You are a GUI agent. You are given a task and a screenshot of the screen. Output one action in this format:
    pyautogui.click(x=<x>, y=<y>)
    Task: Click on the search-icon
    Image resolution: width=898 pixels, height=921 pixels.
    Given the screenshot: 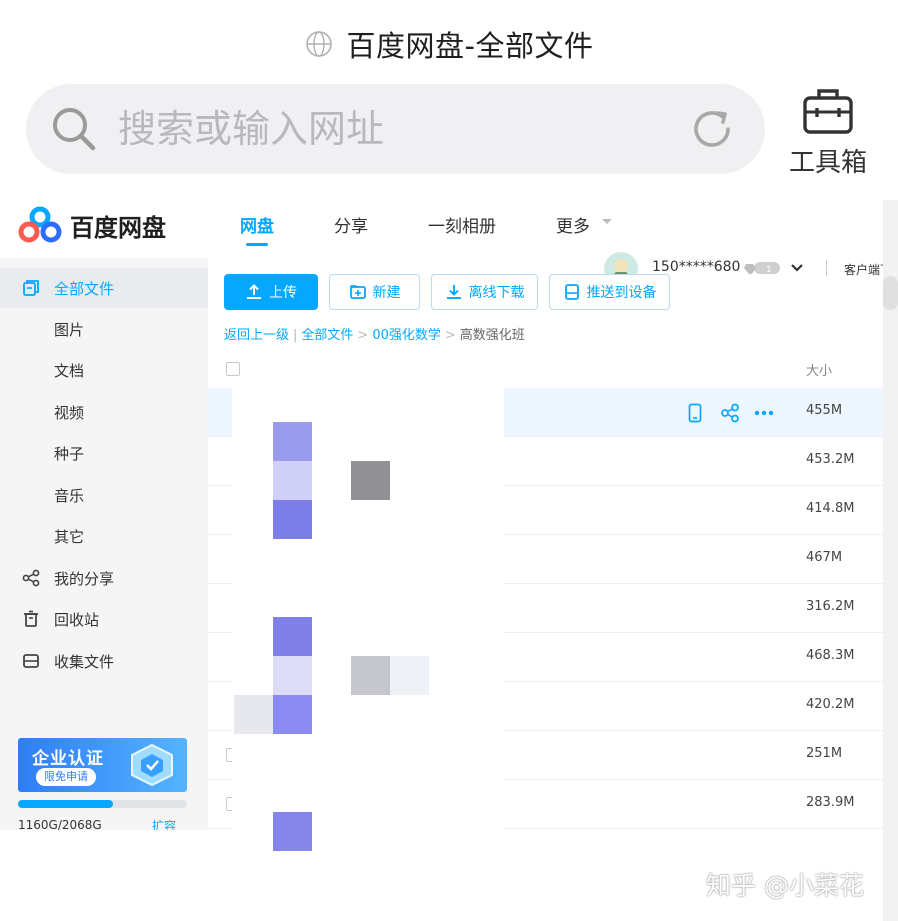 What is the action you would take?
    pyautogui.click(x=74, y=129)
    